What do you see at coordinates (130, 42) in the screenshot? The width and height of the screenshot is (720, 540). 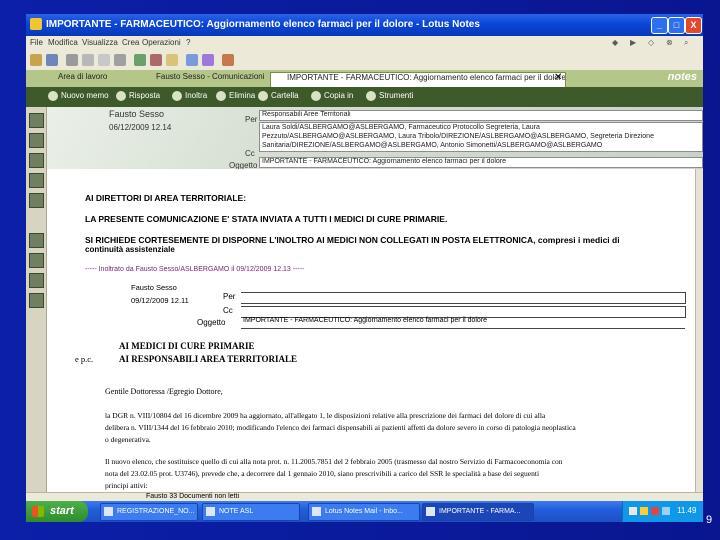 I see `menu-crea: Crea` at bounding box center [130, 42].